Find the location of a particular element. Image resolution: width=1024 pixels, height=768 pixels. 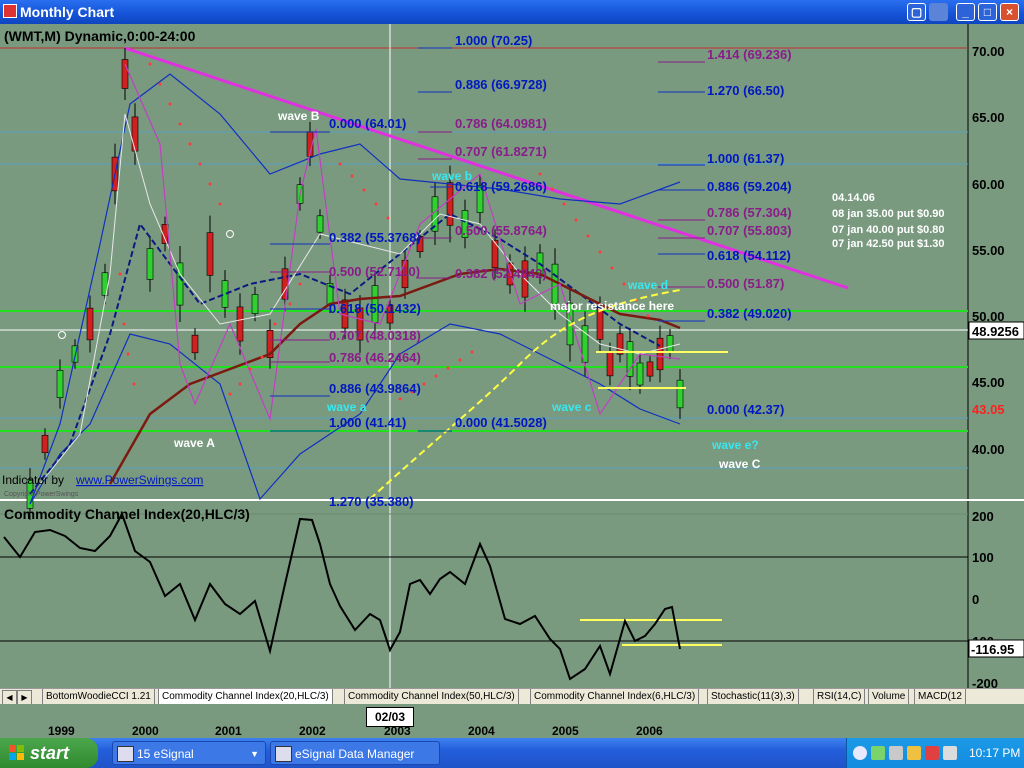

wave-label: wave d is located at coordinates (647, 285).